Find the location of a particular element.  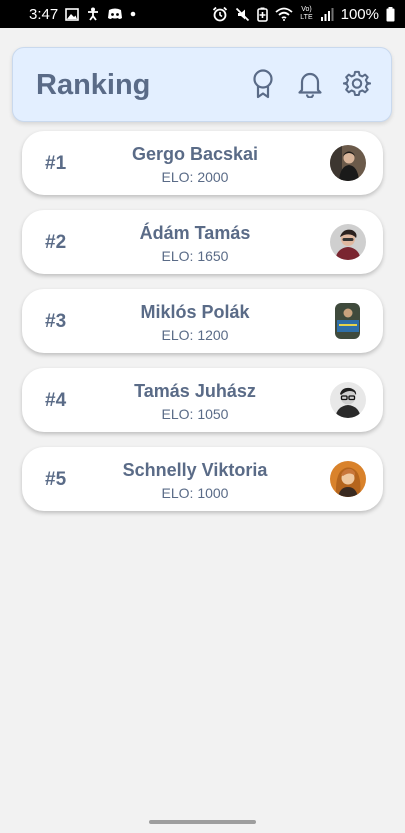

wifi-icon is located at coordinates (284, 14).